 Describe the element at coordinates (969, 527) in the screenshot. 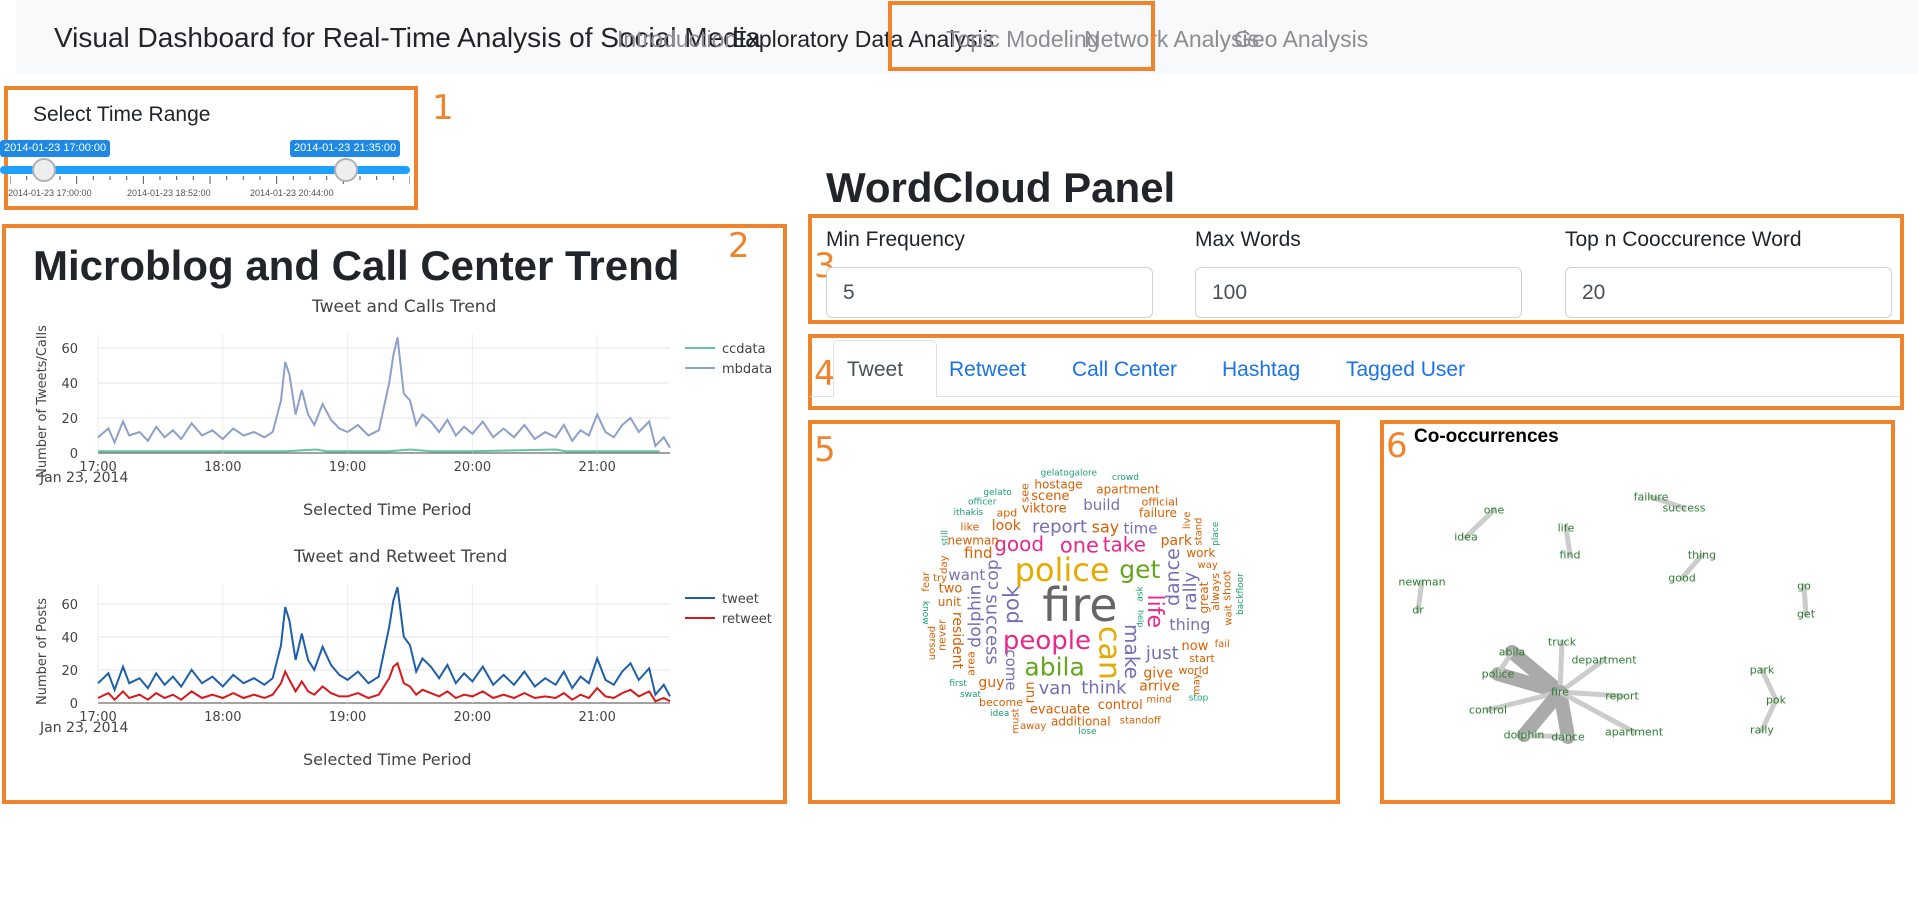

I see `wordcloud-word: like` at that location.